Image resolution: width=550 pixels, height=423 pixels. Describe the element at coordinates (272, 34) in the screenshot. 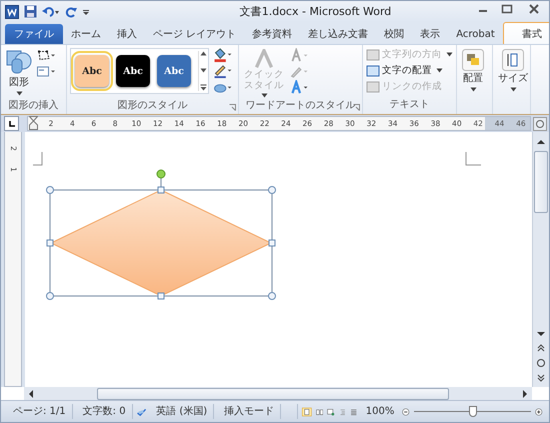

I see `ribbon-tab: 参考資料` at that location.